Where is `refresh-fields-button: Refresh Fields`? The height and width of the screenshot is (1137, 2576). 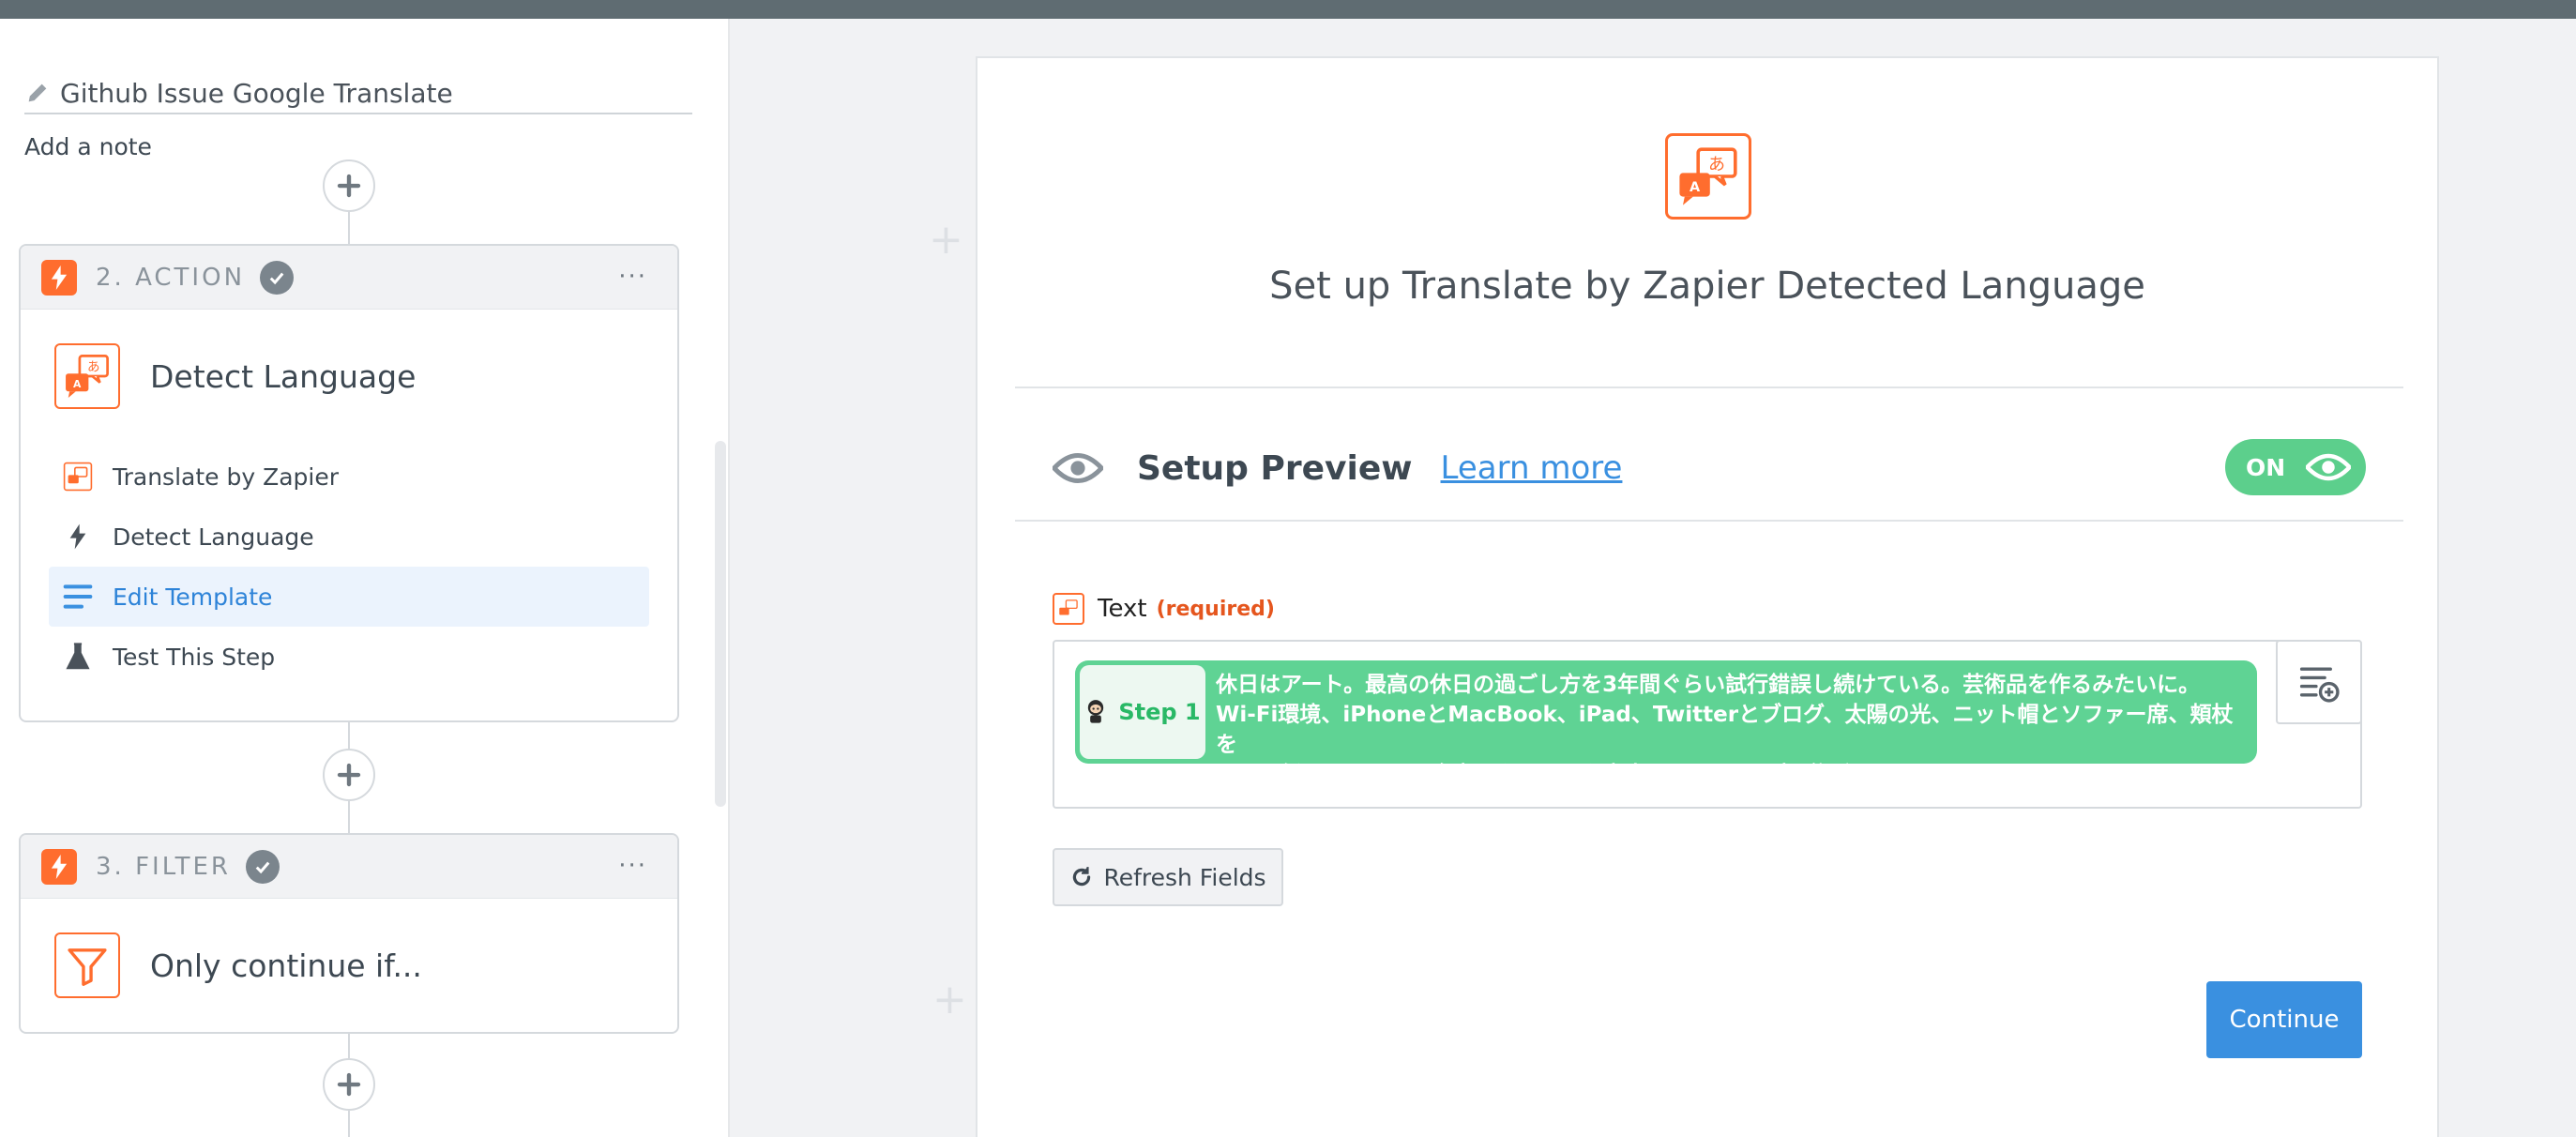
refresh-fields-button: Refresh Fields is located at coordinates (1168, 877).